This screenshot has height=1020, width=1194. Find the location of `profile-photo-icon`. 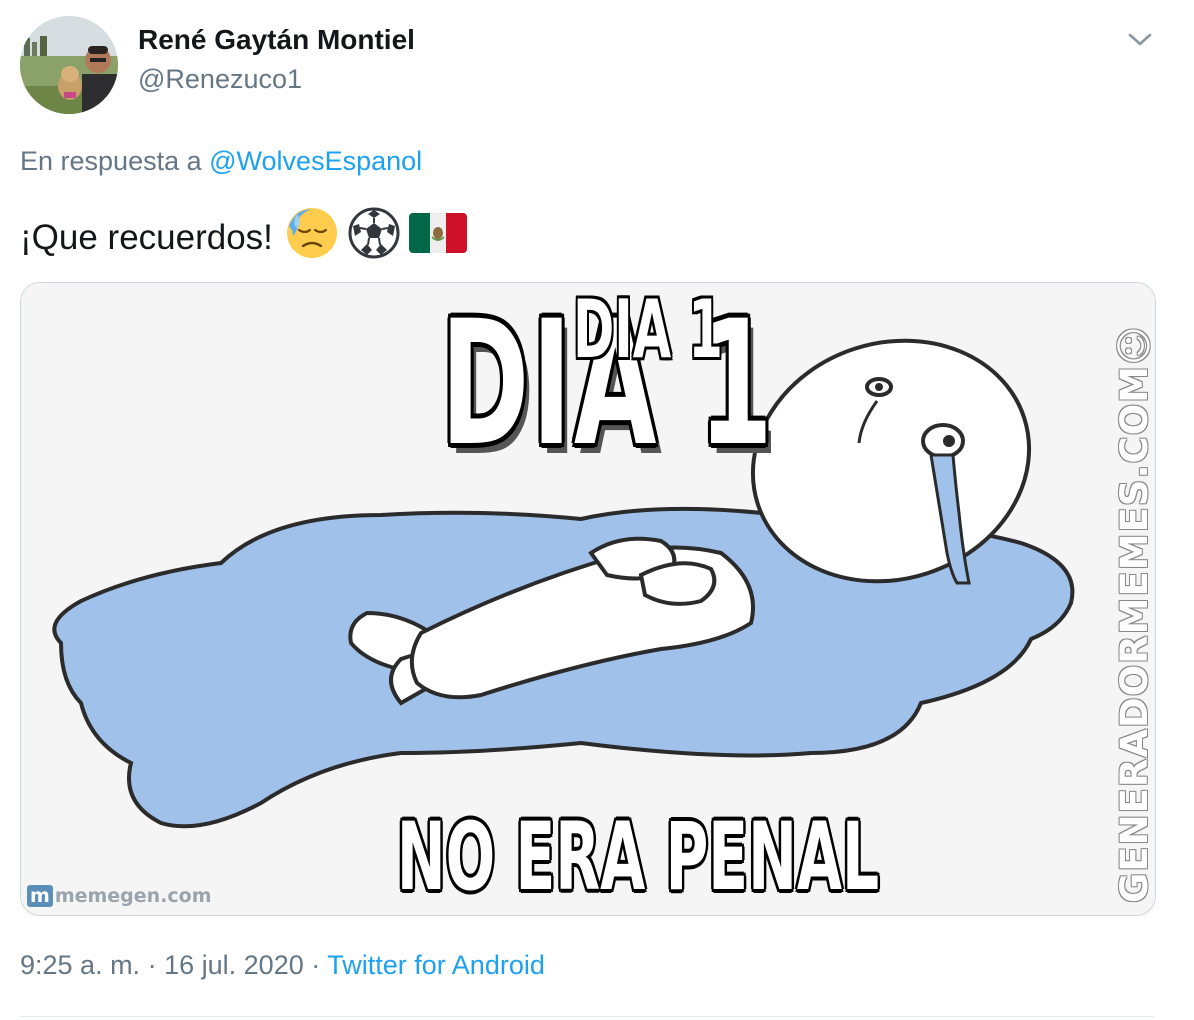

profile-photo-icon is located at coordinates (69, 65).